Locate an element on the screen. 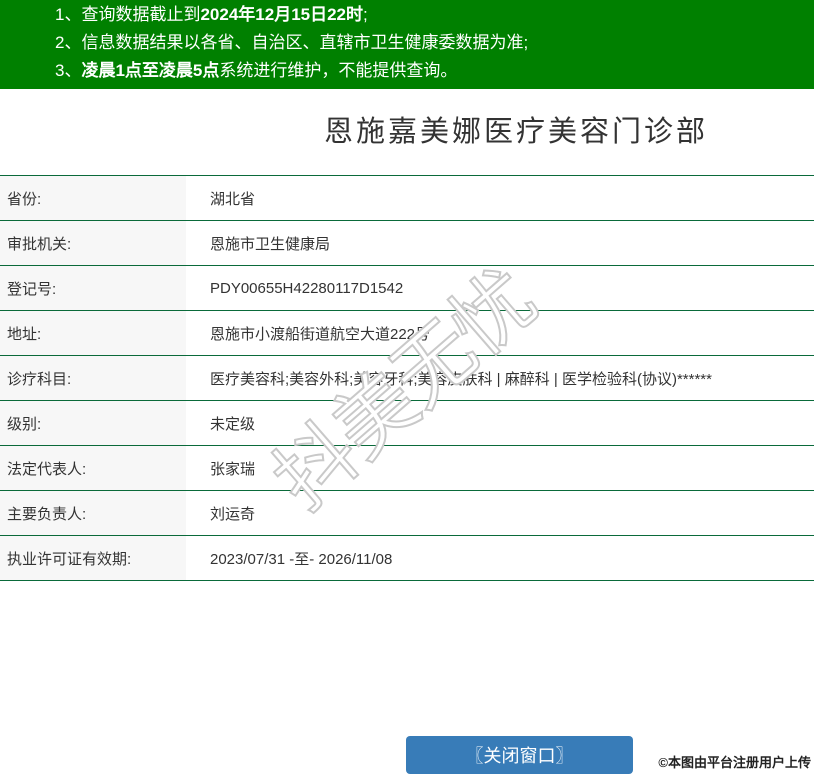  table-row-registration-number: 登记号: PDY00655H42280117D1542 is located at coordinates (407, 288).